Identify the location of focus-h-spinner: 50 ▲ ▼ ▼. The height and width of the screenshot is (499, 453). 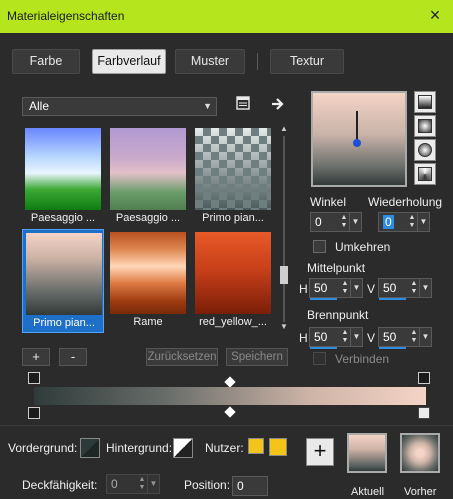
(336, 338).